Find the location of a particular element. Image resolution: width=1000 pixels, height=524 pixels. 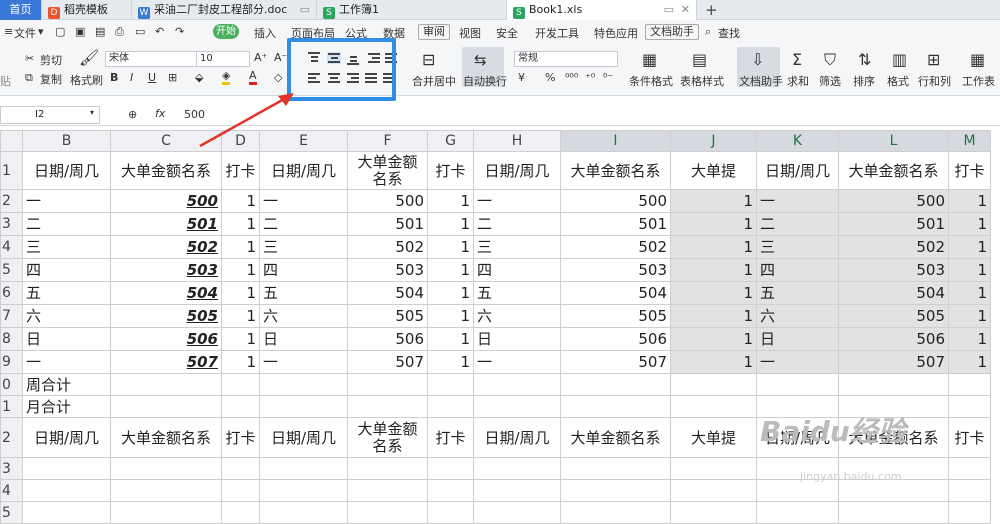

thousands-icon: ⁰⁰⁰ is located at coordinates (571, 77).